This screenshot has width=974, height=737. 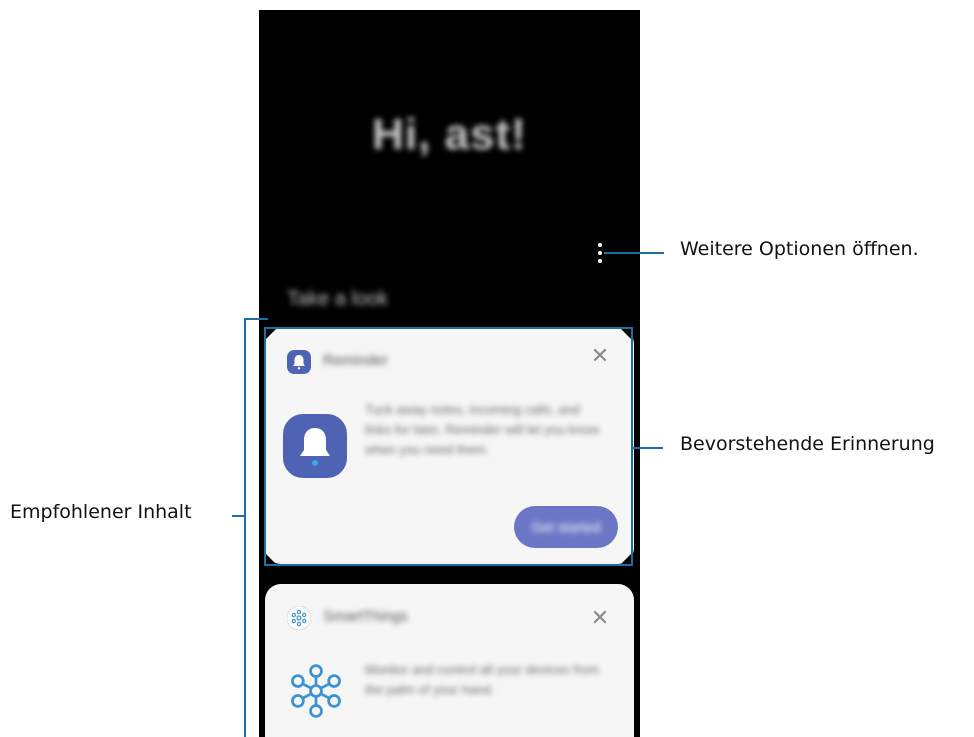 I want to click on recommended-content-bracket, so click(x=245, y=527).